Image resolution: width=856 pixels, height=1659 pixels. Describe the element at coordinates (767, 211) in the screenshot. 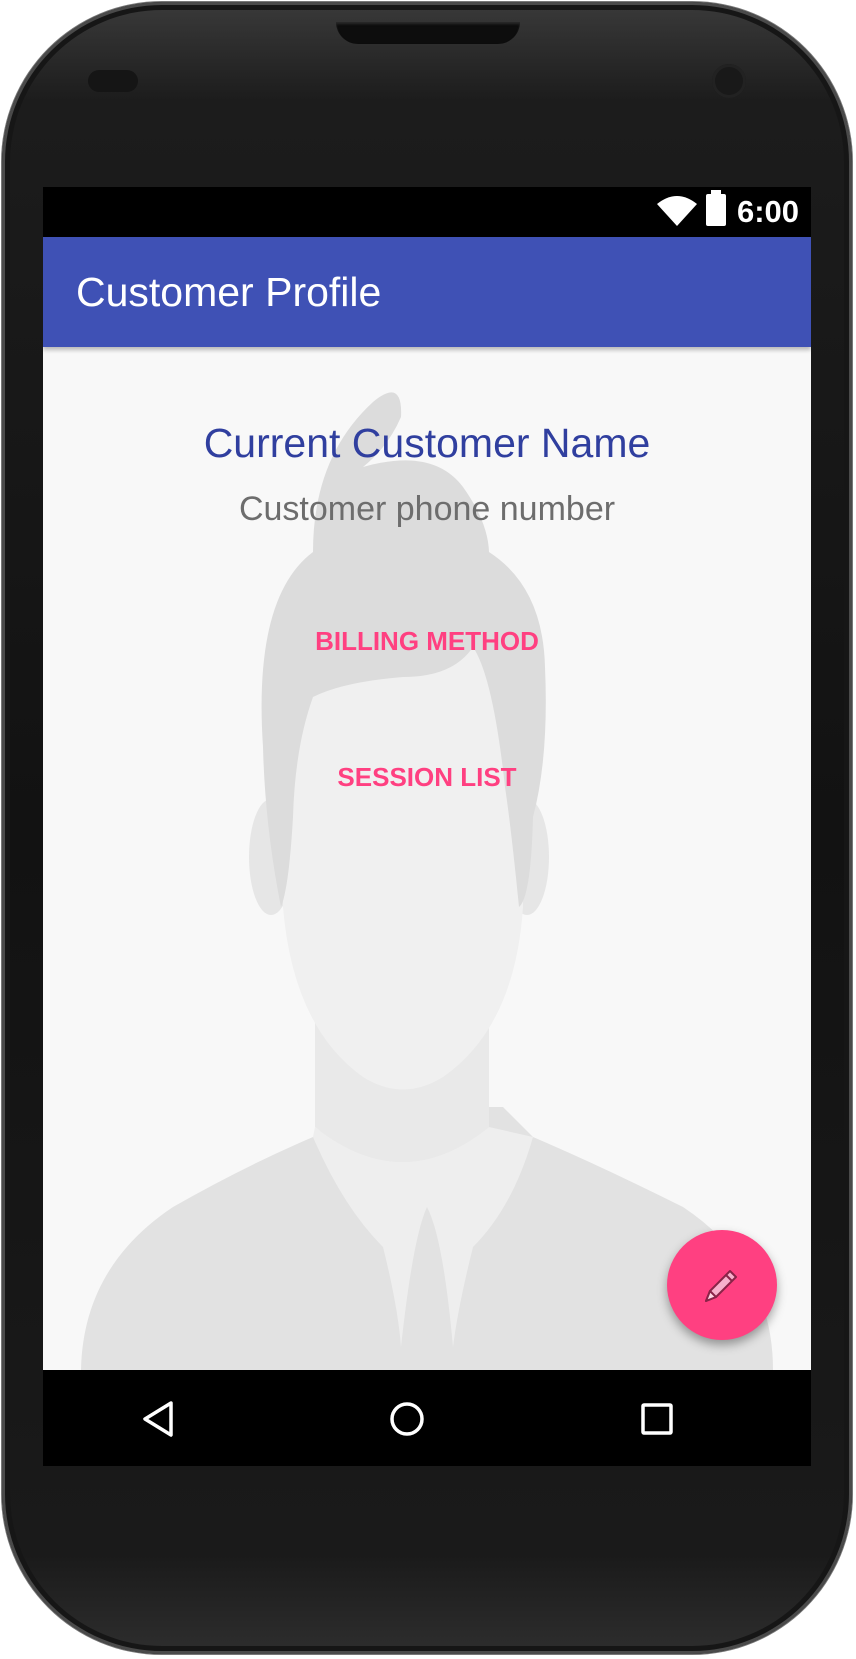

I see `status-time: 6:00` at that location.